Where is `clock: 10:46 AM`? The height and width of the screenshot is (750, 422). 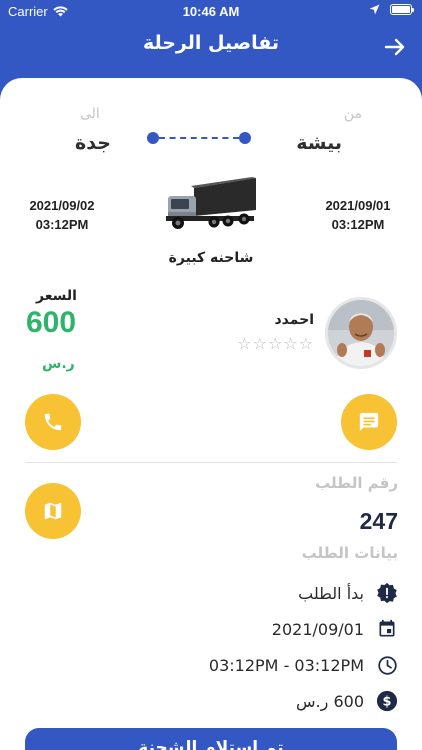
clock: 10:46 AM is located at coordinates (211, 11).